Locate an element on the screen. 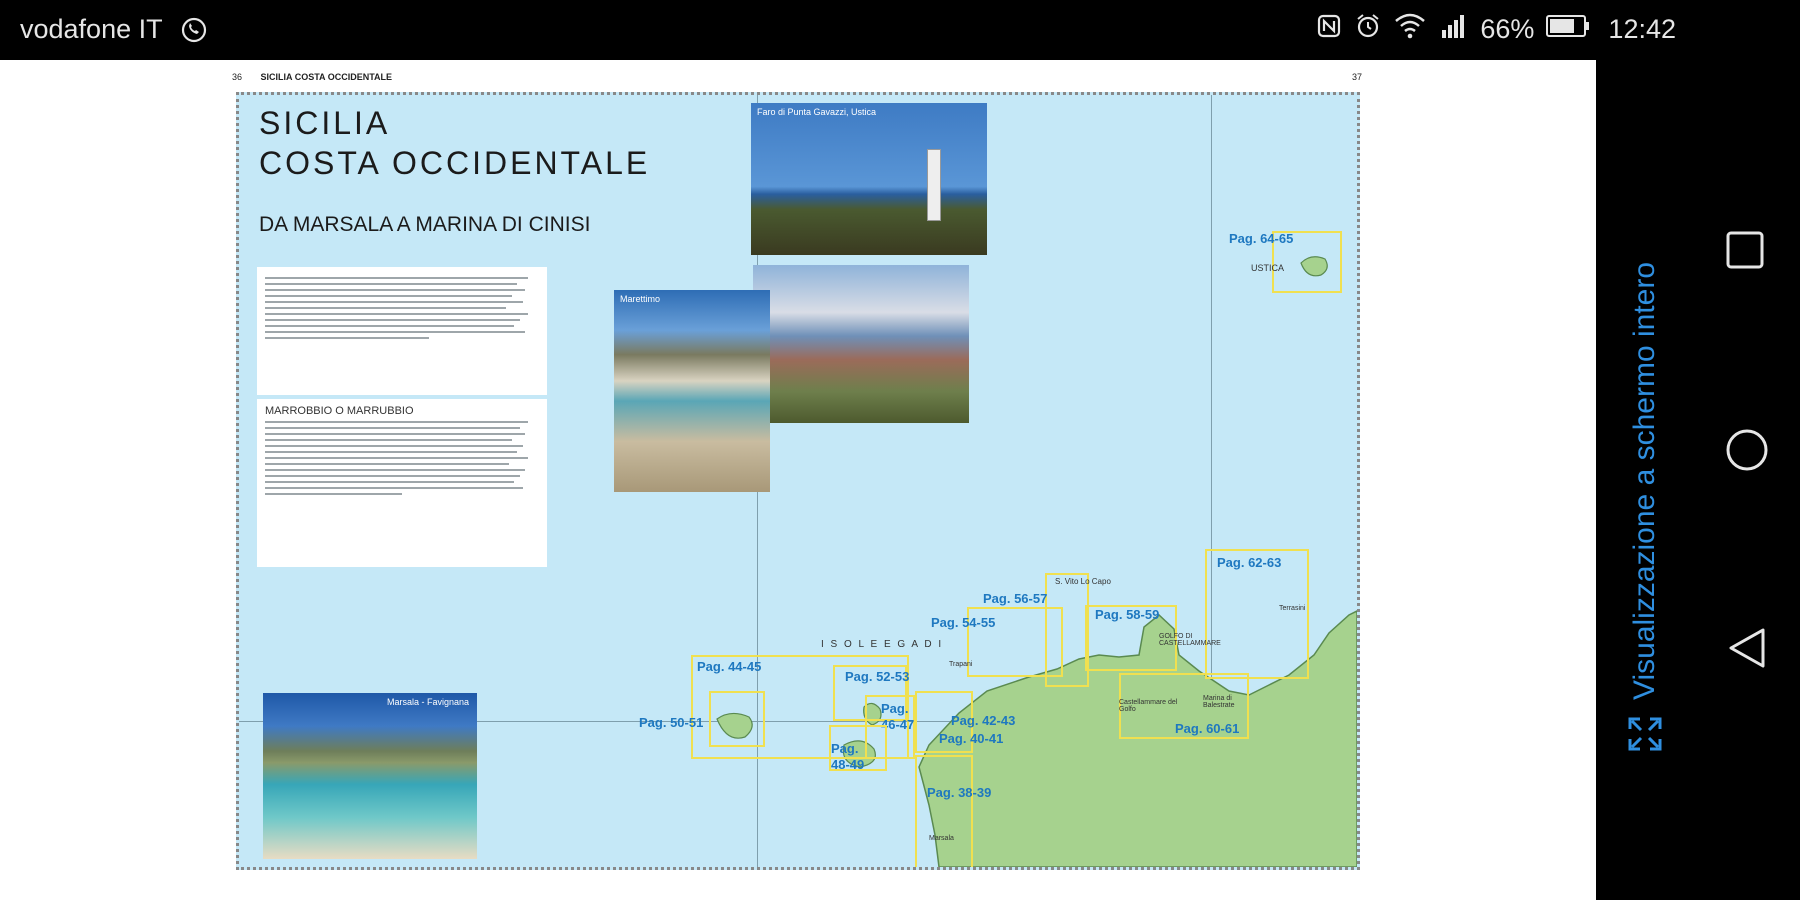 This screenshot has width=1800, height=900. clock: 12:42 is located at coordinates (1642, 29).